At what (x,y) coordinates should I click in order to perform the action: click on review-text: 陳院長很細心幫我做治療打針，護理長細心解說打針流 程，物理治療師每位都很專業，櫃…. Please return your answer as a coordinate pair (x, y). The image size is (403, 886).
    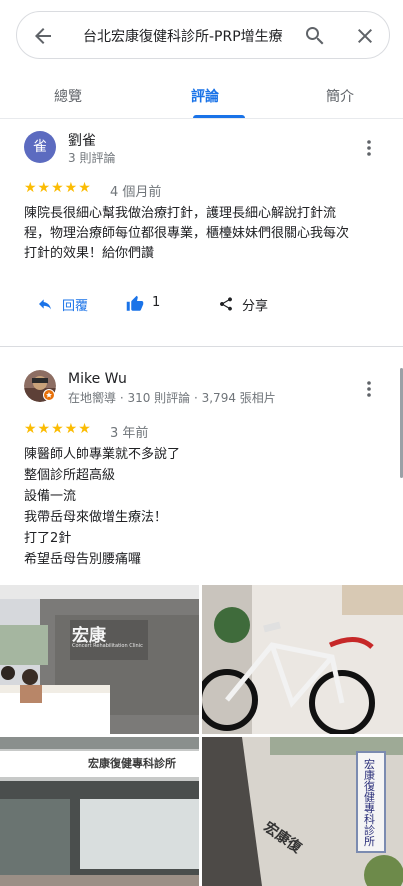
    Looking at the image, I should click on (203, 234).